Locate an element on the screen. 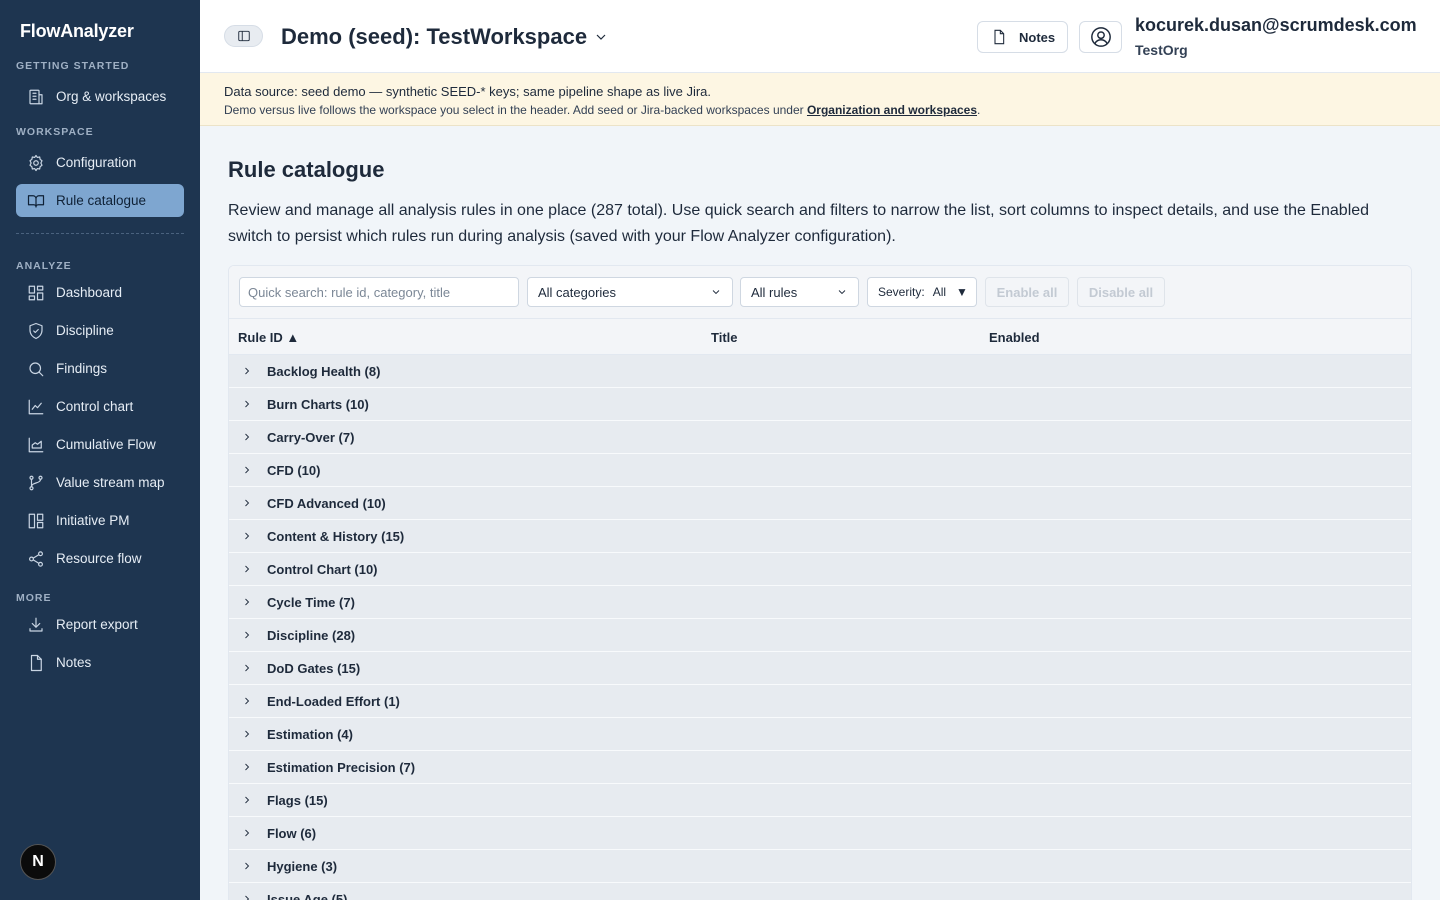 The width and height of the screenshot is (1440, 900). download-icon is located at coordinates (36, 625).